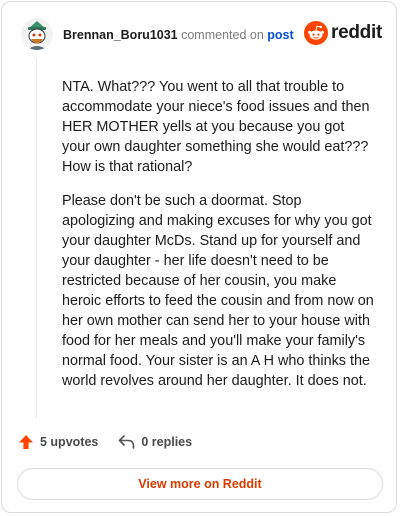 This screenshot has height=516, width=400. Describe the element at coordinates (127, 442) in the screenshot. I see `reply-arrow-icon` at that location.